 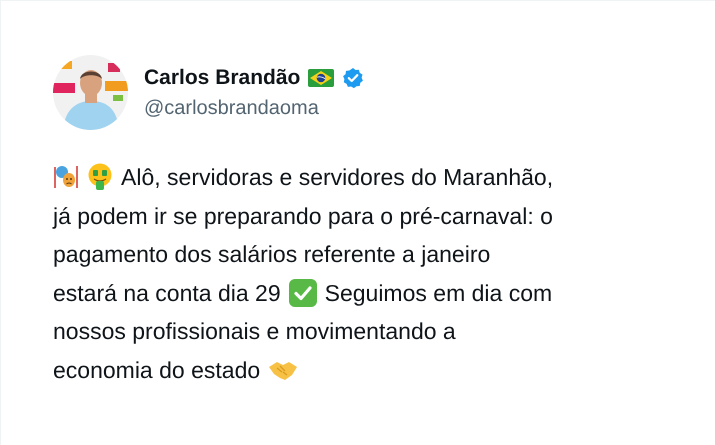 I want to click on tweet-text: economia do estado, so click(x=156, y=370).